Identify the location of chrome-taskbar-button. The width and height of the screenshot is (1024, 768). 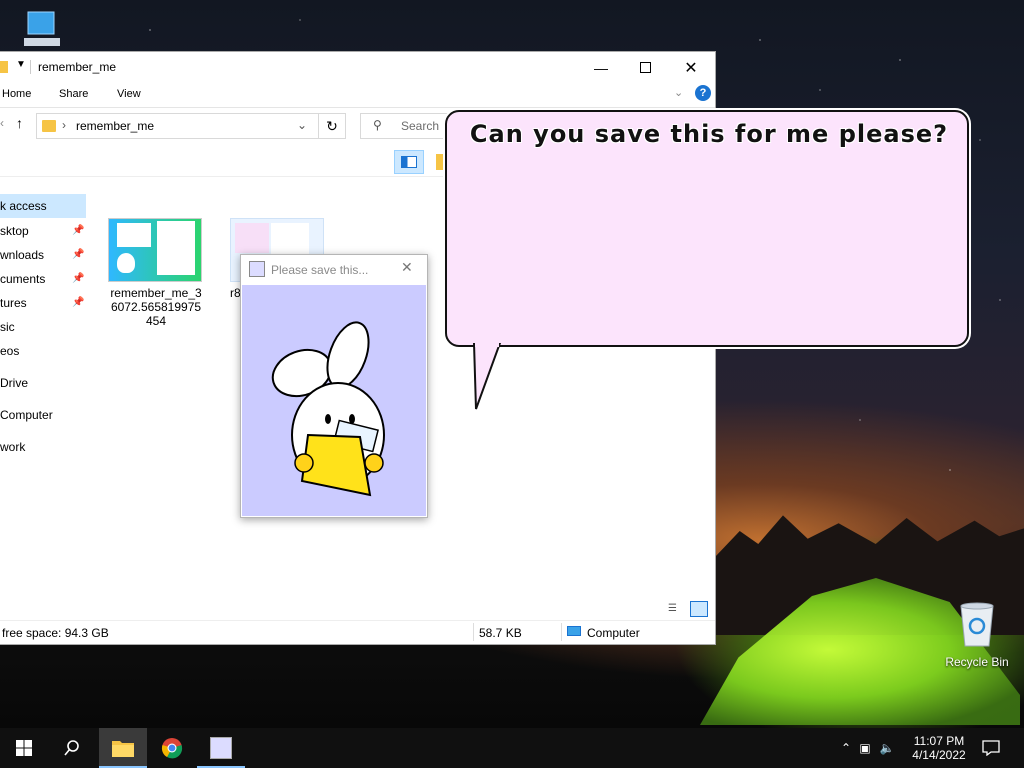
(172, 748).